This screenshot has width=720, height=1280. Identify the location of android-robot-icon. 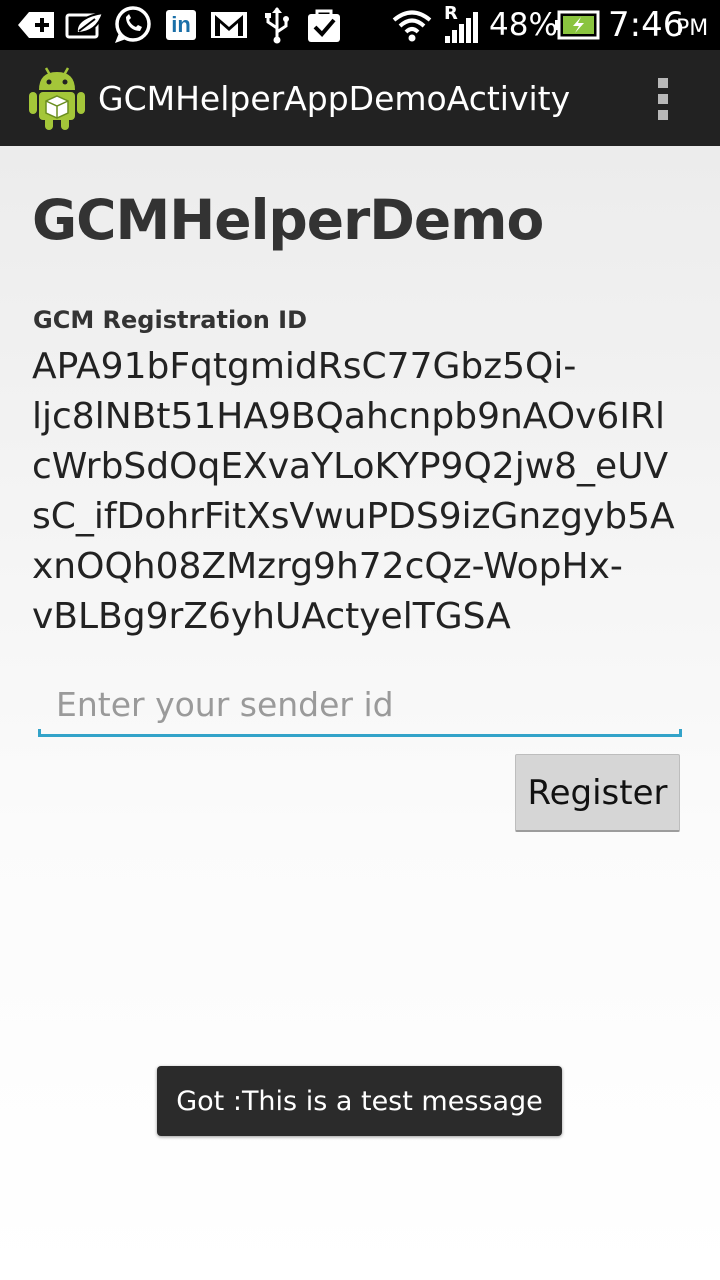
(57, 98).